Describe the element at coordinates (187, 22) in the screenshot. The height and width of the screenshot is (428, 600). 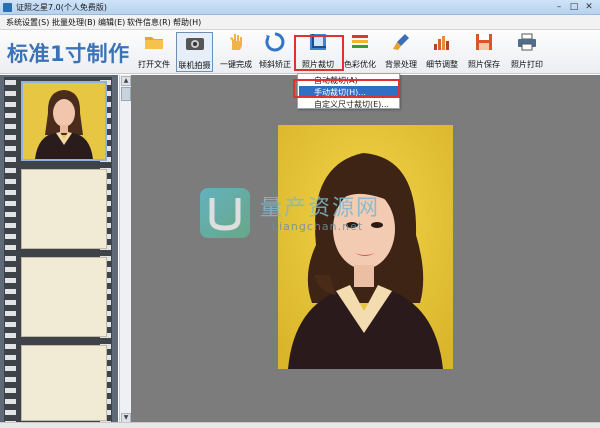
I see `menu-help: 帮助(H)` at that location.